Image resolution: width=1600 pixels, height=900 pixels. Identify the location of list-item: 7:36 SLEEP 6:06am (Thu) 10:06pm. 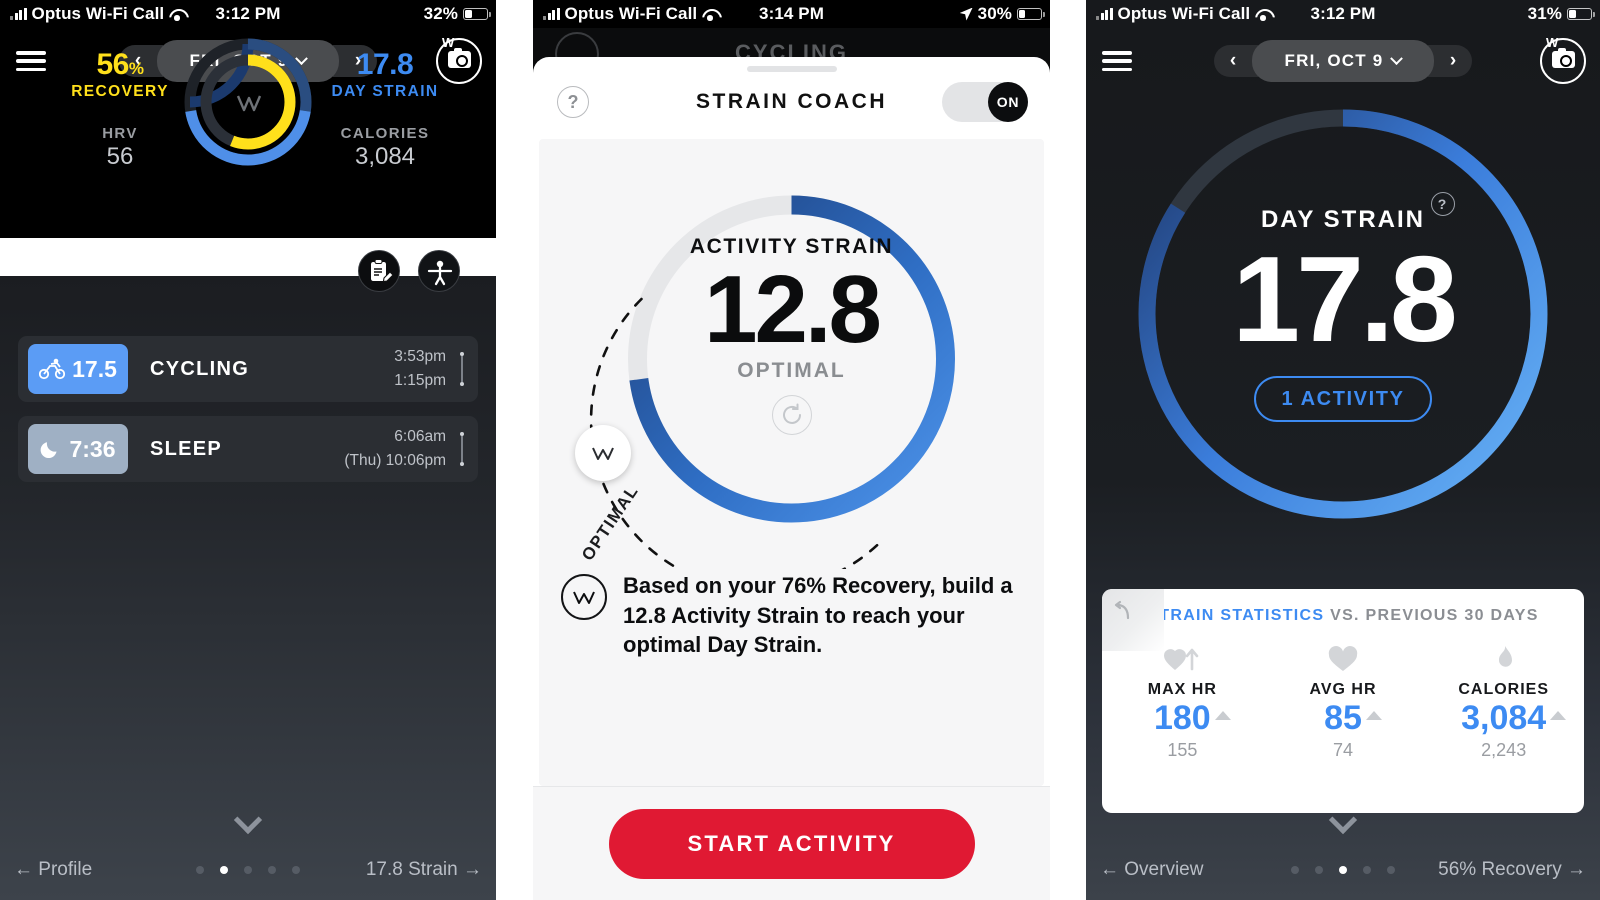
(248, 449).